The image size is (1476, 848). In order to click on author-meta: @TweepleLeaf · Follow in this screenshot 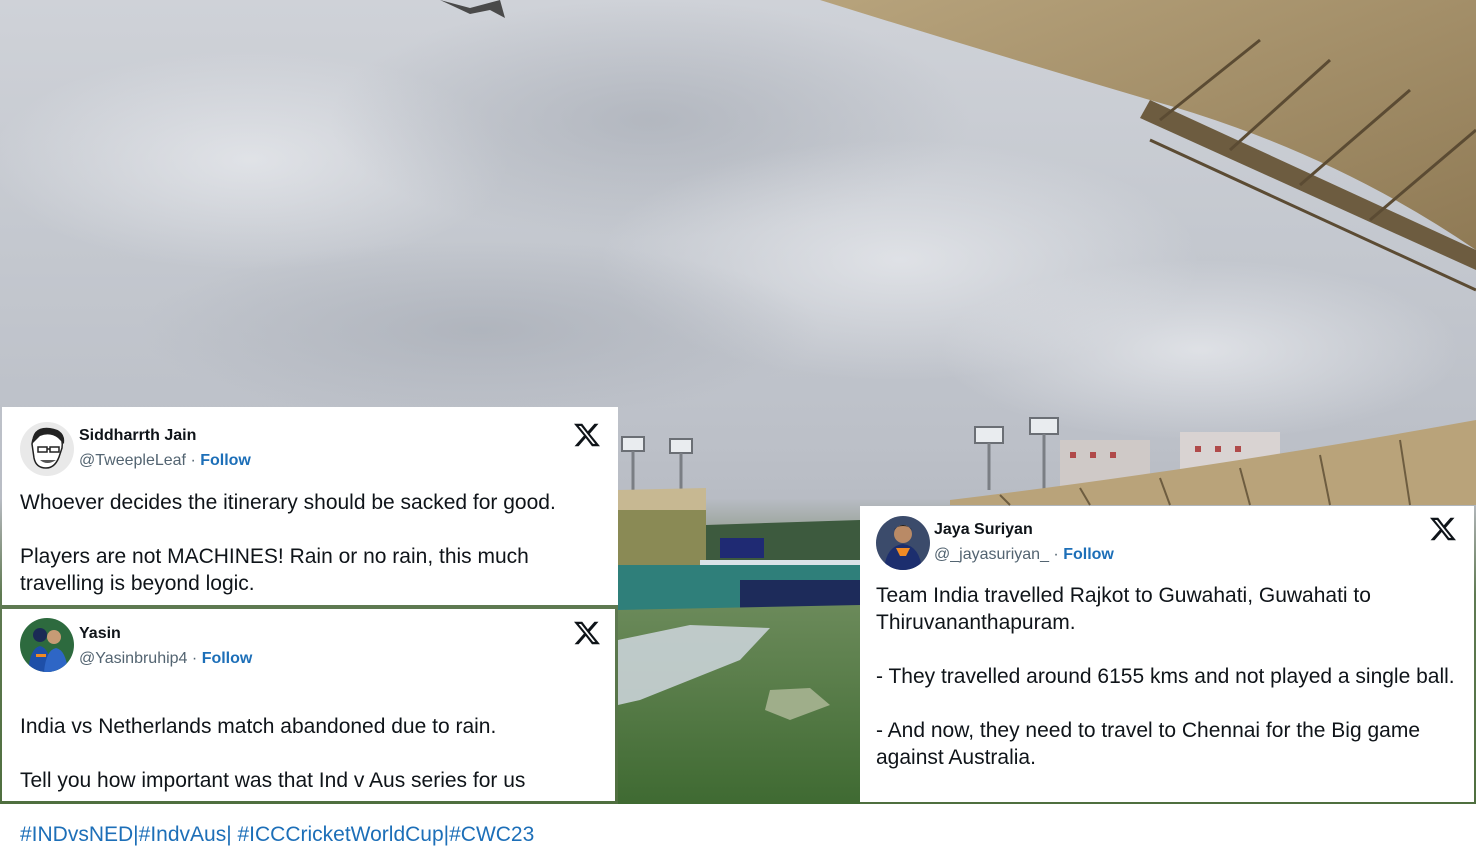, I will do `click(165, 461)`.